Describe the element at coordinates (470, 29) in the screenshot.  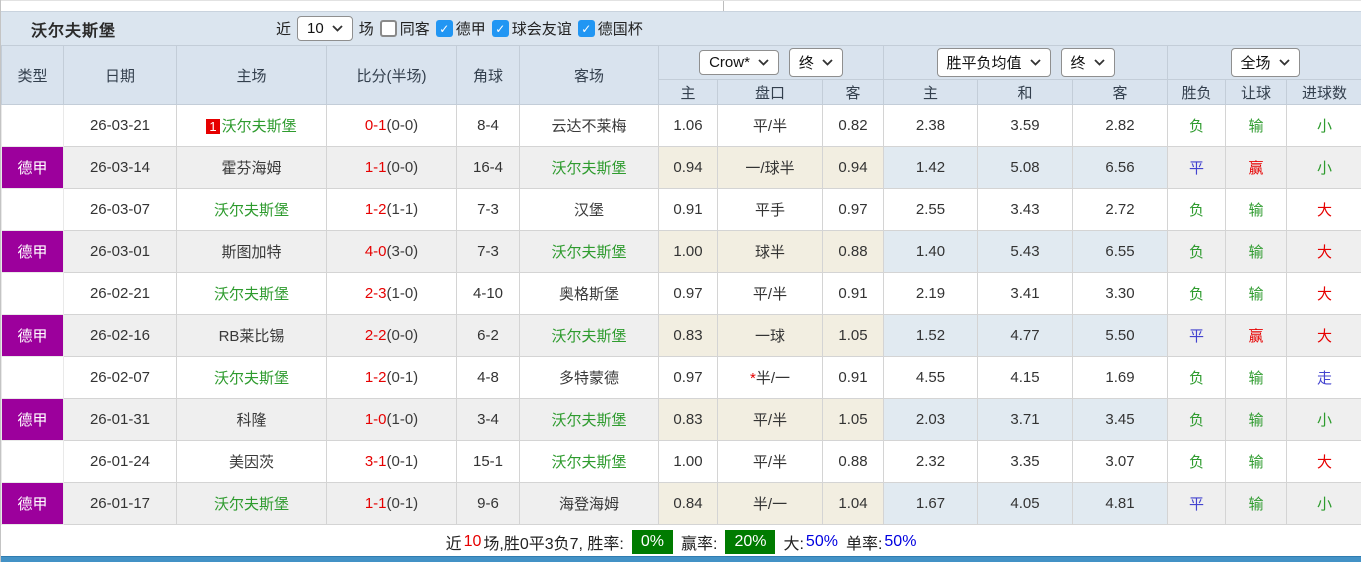
I see `checkbox-label: 德甲` at that location.